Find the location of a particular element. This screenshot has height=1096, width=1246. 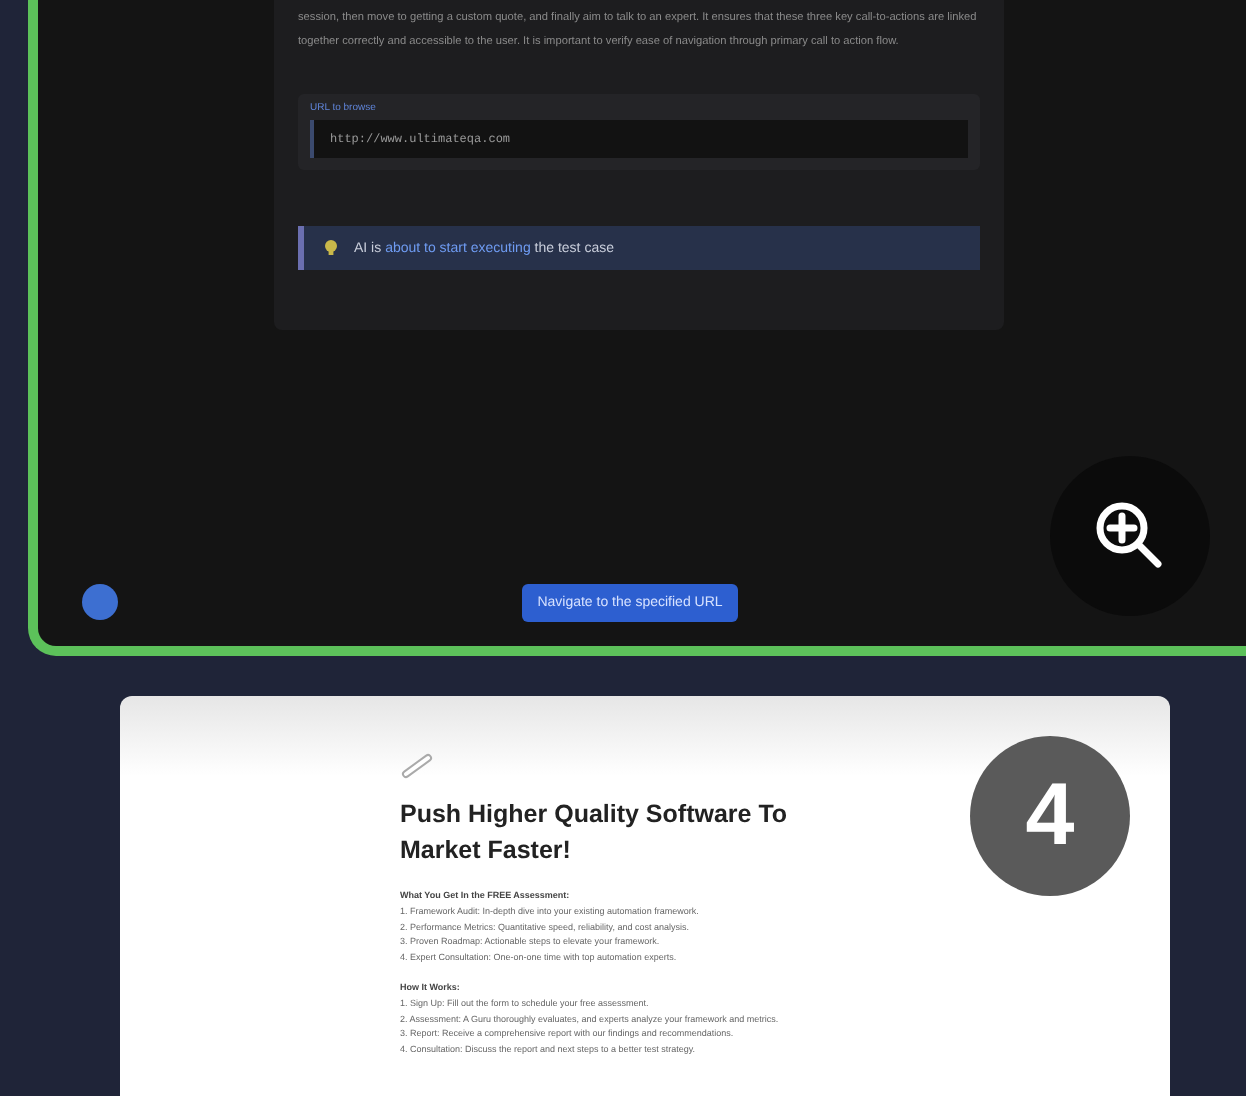

status-dot is located at coordinates (100, 602).